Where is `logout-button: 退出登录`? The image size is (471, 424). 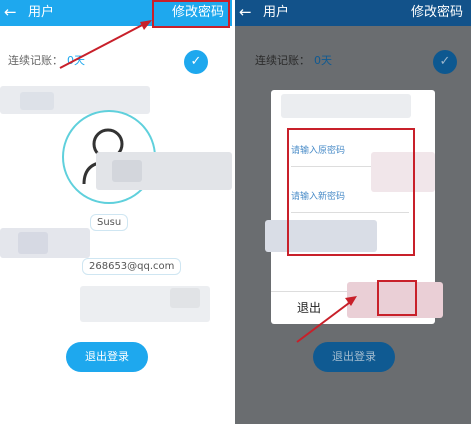
logout-button: 退出登录 is located at coordinates (107, 357).